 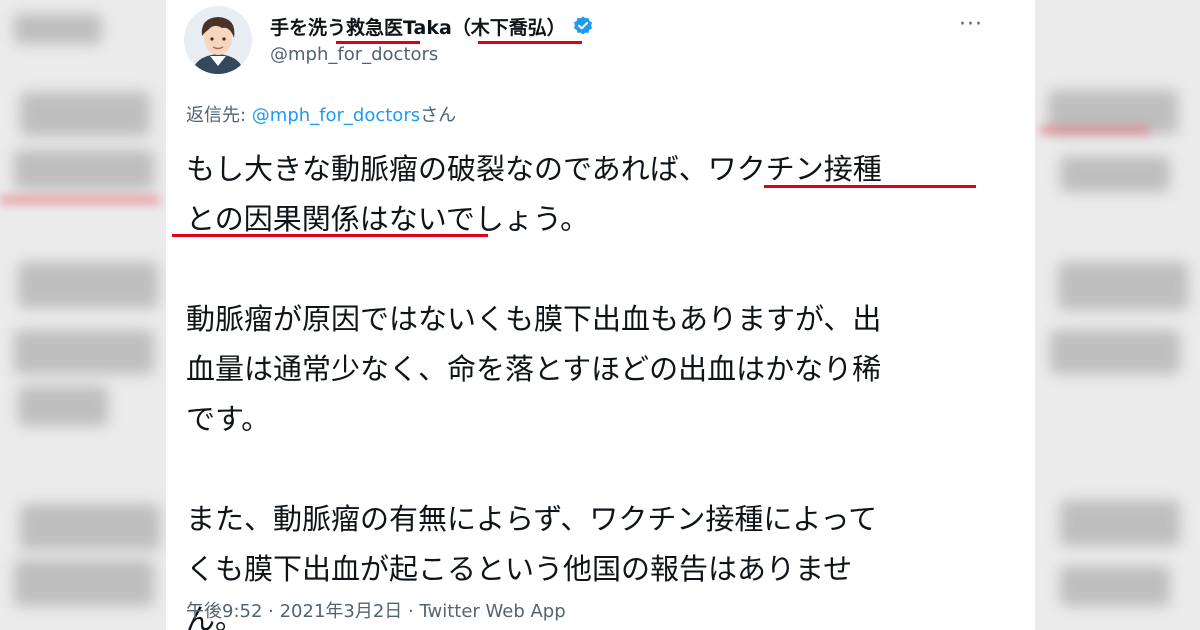 I want to click on reply-suffix: さん, so click(x=438, y=115).